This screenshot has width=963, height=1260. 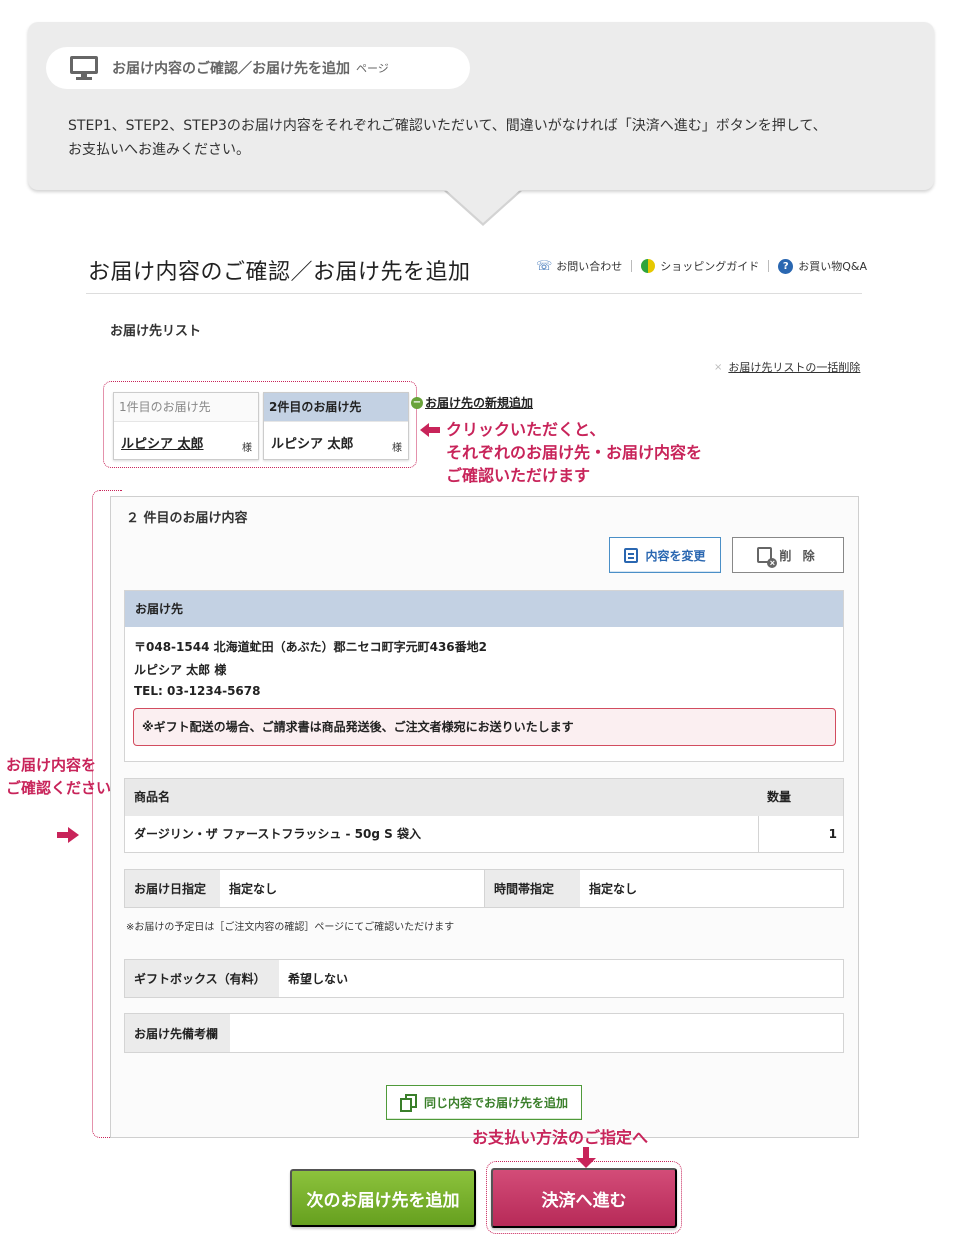 I want to click on edit-contents-label: 内容を変更, so click(x=675, y=555).